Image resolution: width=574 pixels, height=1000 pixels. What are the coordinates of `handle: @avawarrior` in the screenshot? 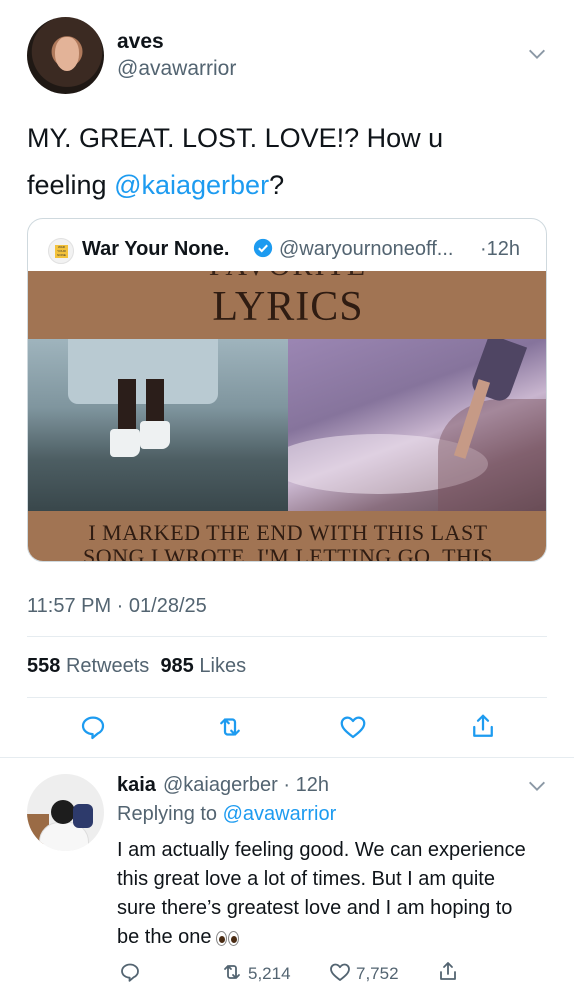 It's located at (176, 69).